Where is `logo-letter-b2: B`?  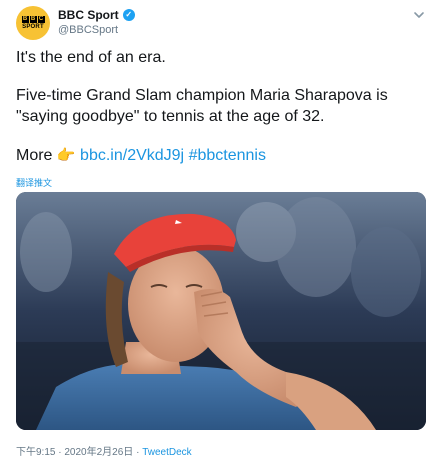
logo-letter-b2: B is located at coordinates (33, 19).